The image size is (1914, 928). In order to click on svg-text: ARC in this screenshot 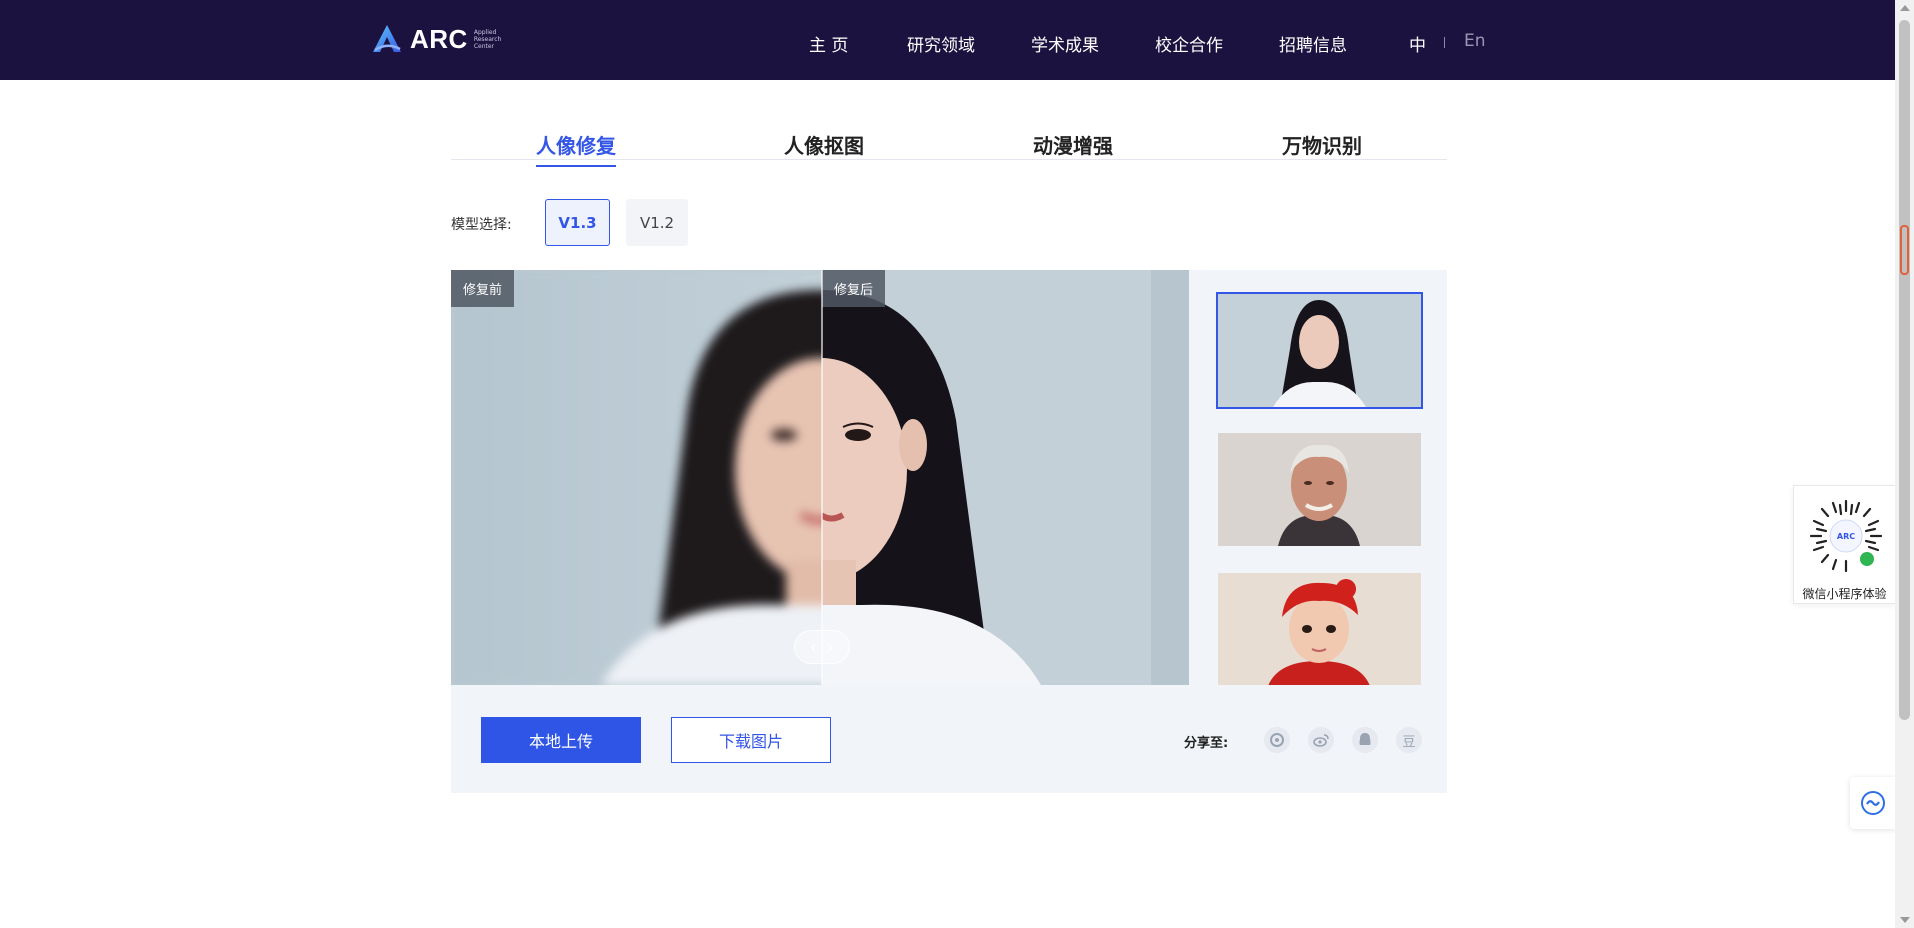, I will do `click(1846, 536)`.